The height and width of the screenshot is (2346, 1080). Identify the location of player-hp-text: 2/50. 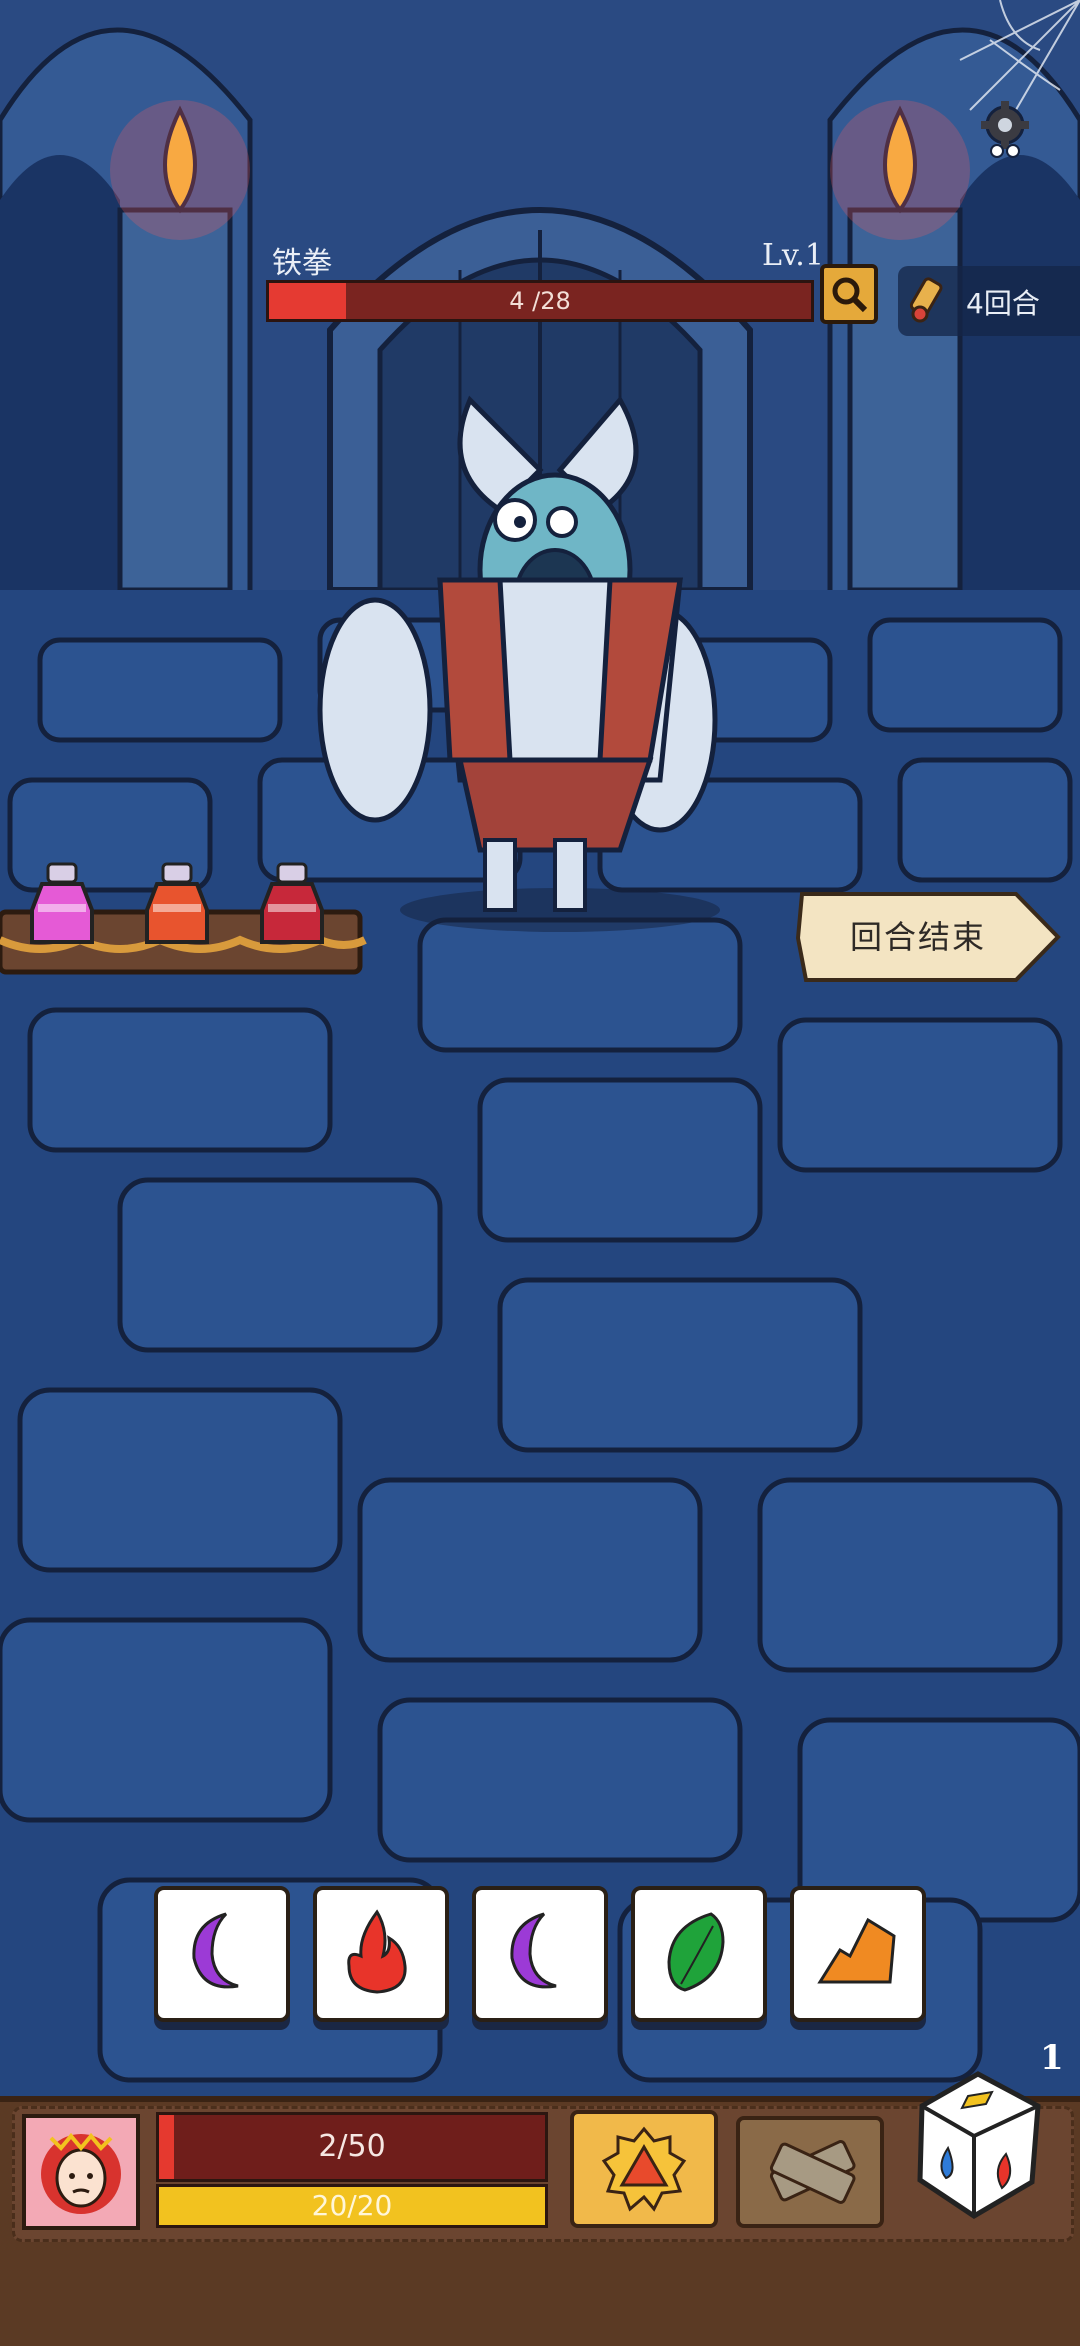
(352, 2146).